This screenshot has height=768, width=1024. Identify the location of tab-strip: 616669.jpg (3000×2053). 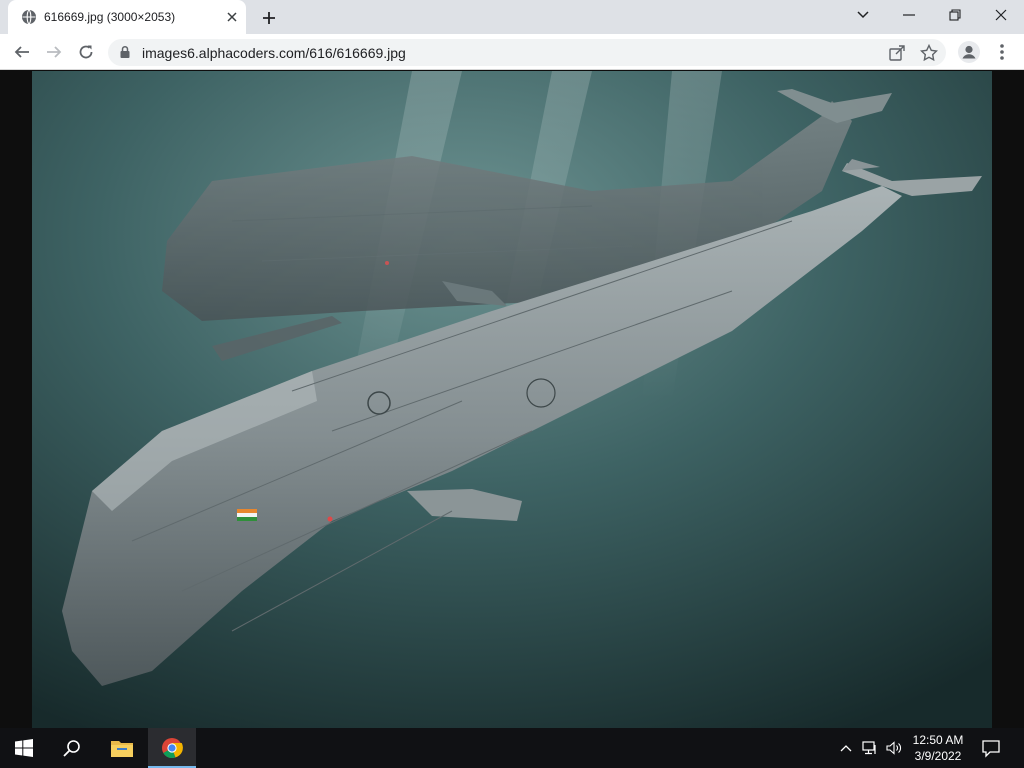
(512, 17).